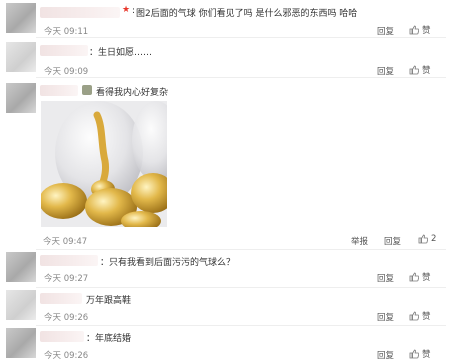 The width and height of the screenshot is (450, 364). What do you see at coordinates (109, 301) in the screenshot?
I see `comment-text: 万年跟高鞋` at bounding box center [109, 301].